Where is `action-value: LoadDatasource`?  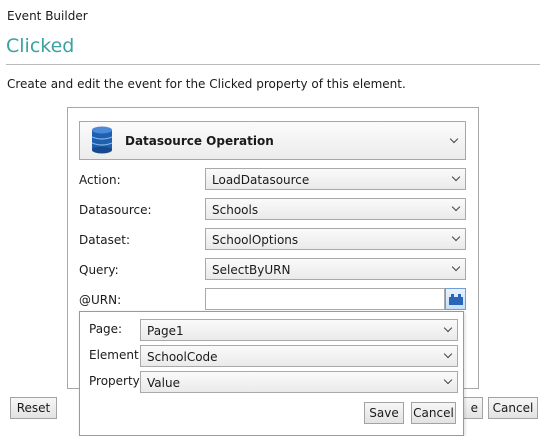
action-value: LoadDatasource is located at coordinates (261, 180).